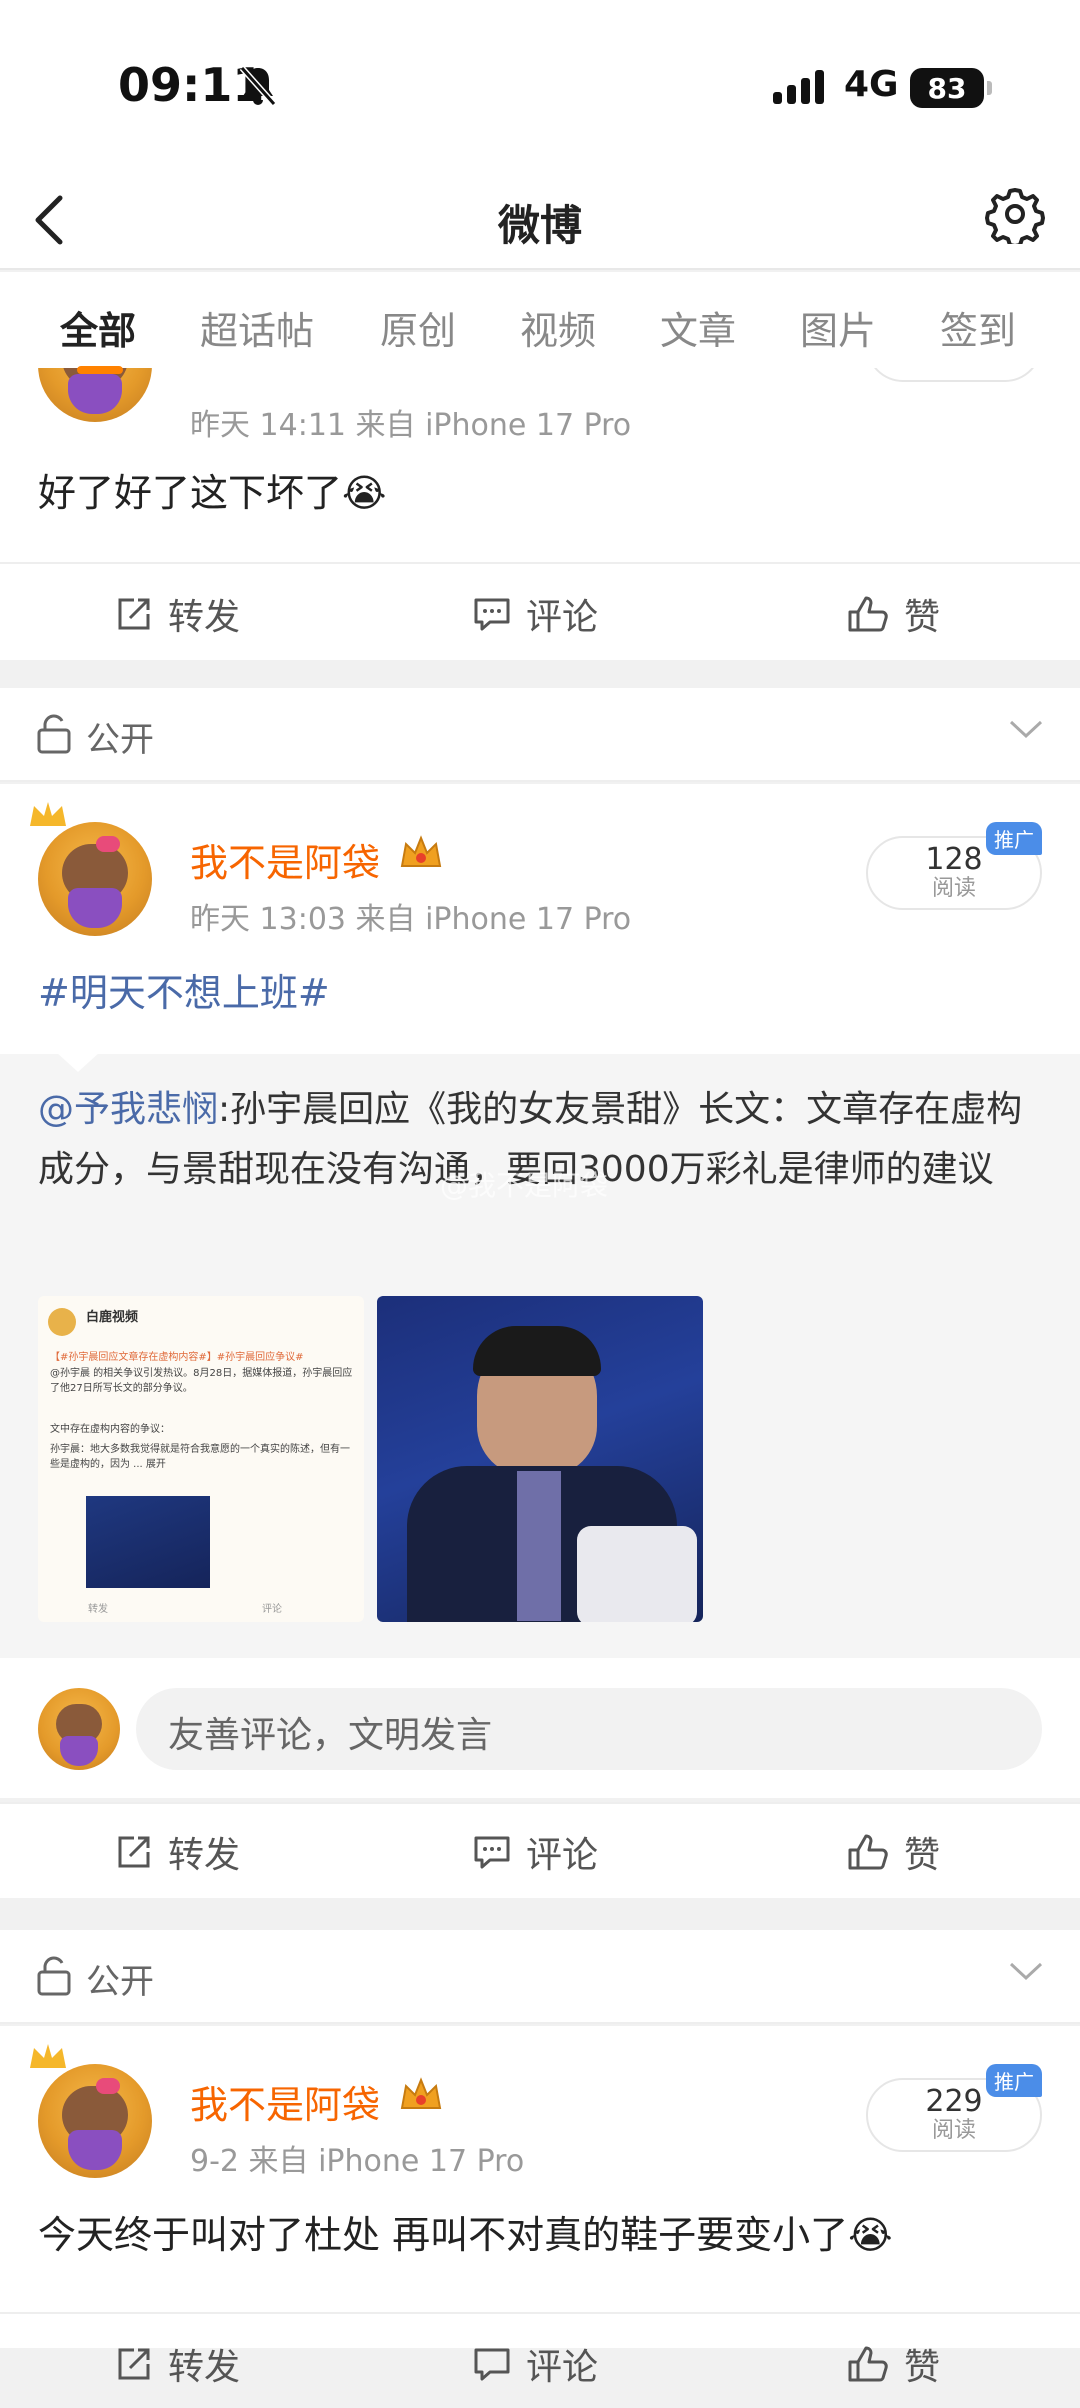  Describe the element at coordinates (78, 1062) in the screenshot. I see `repost-pointer` at that location.